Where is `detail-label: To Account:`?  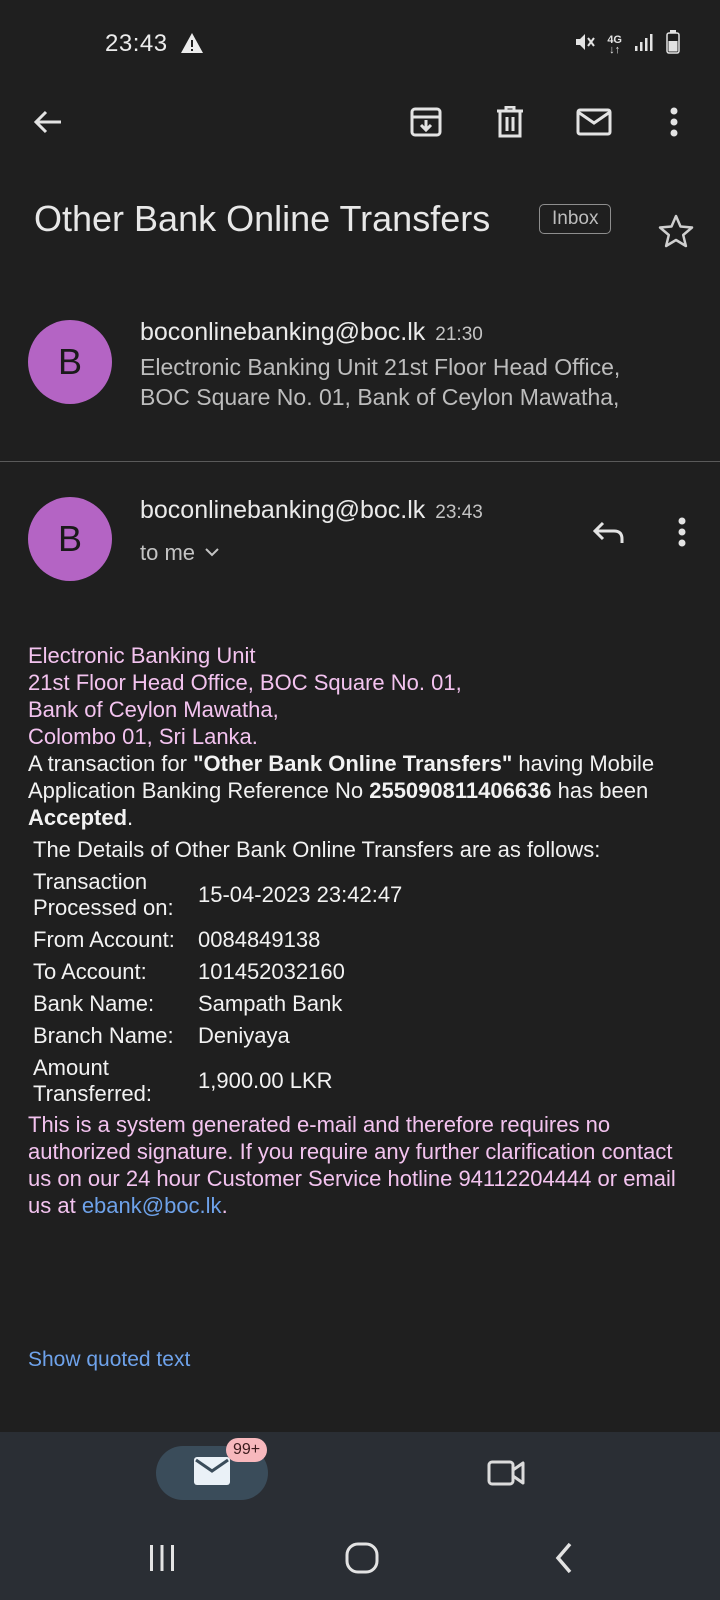 detail-label: To Account: is located at coordinates (90, 971).